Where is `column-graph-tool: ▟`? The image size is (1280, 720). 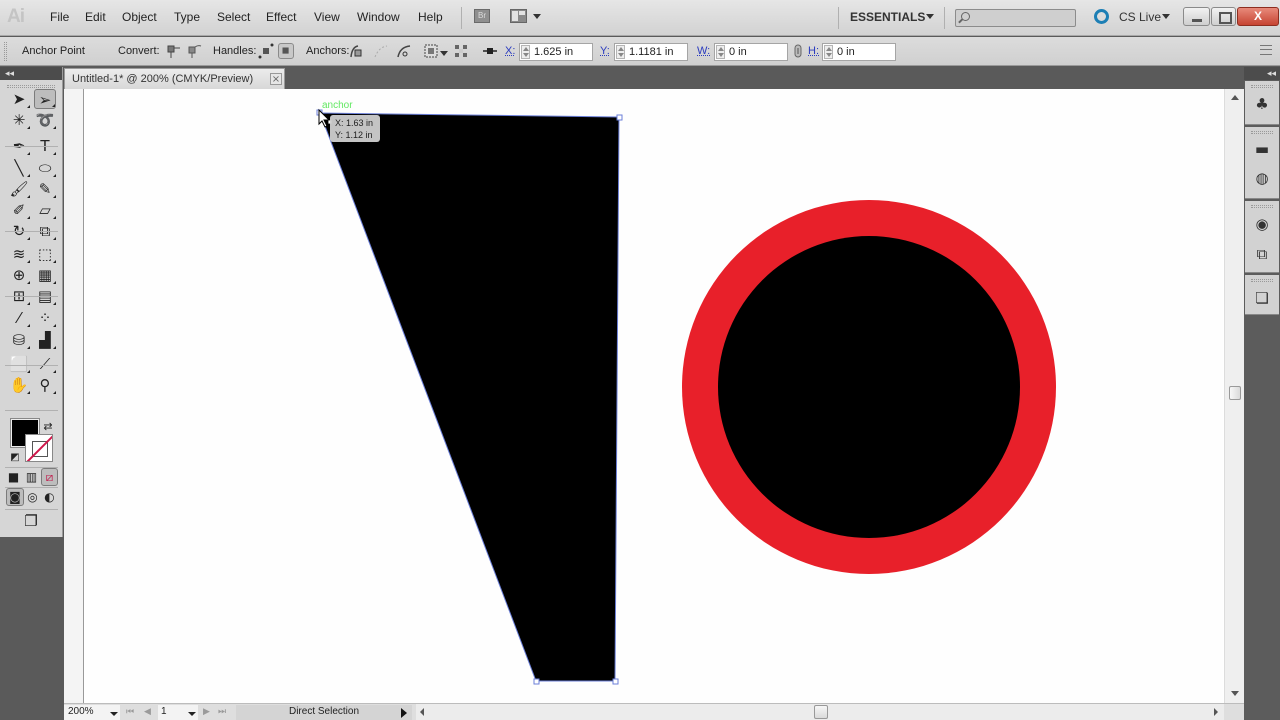 column-graph-tool: ▟ is located at coordinates (45, 340).